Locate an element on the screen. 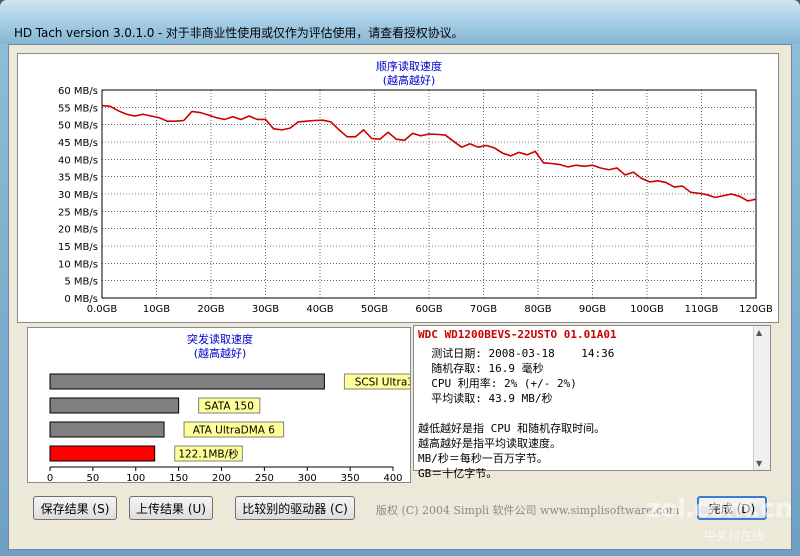 The image size is (800, 556). burst-tick-label: 0 is located at coordinates (50, 477).